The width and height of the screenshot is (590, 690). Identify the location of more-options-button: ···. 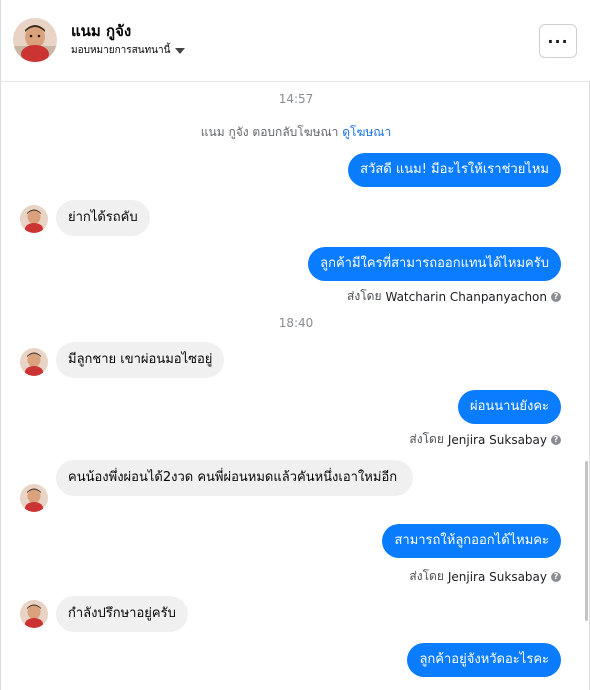
(558, 41).